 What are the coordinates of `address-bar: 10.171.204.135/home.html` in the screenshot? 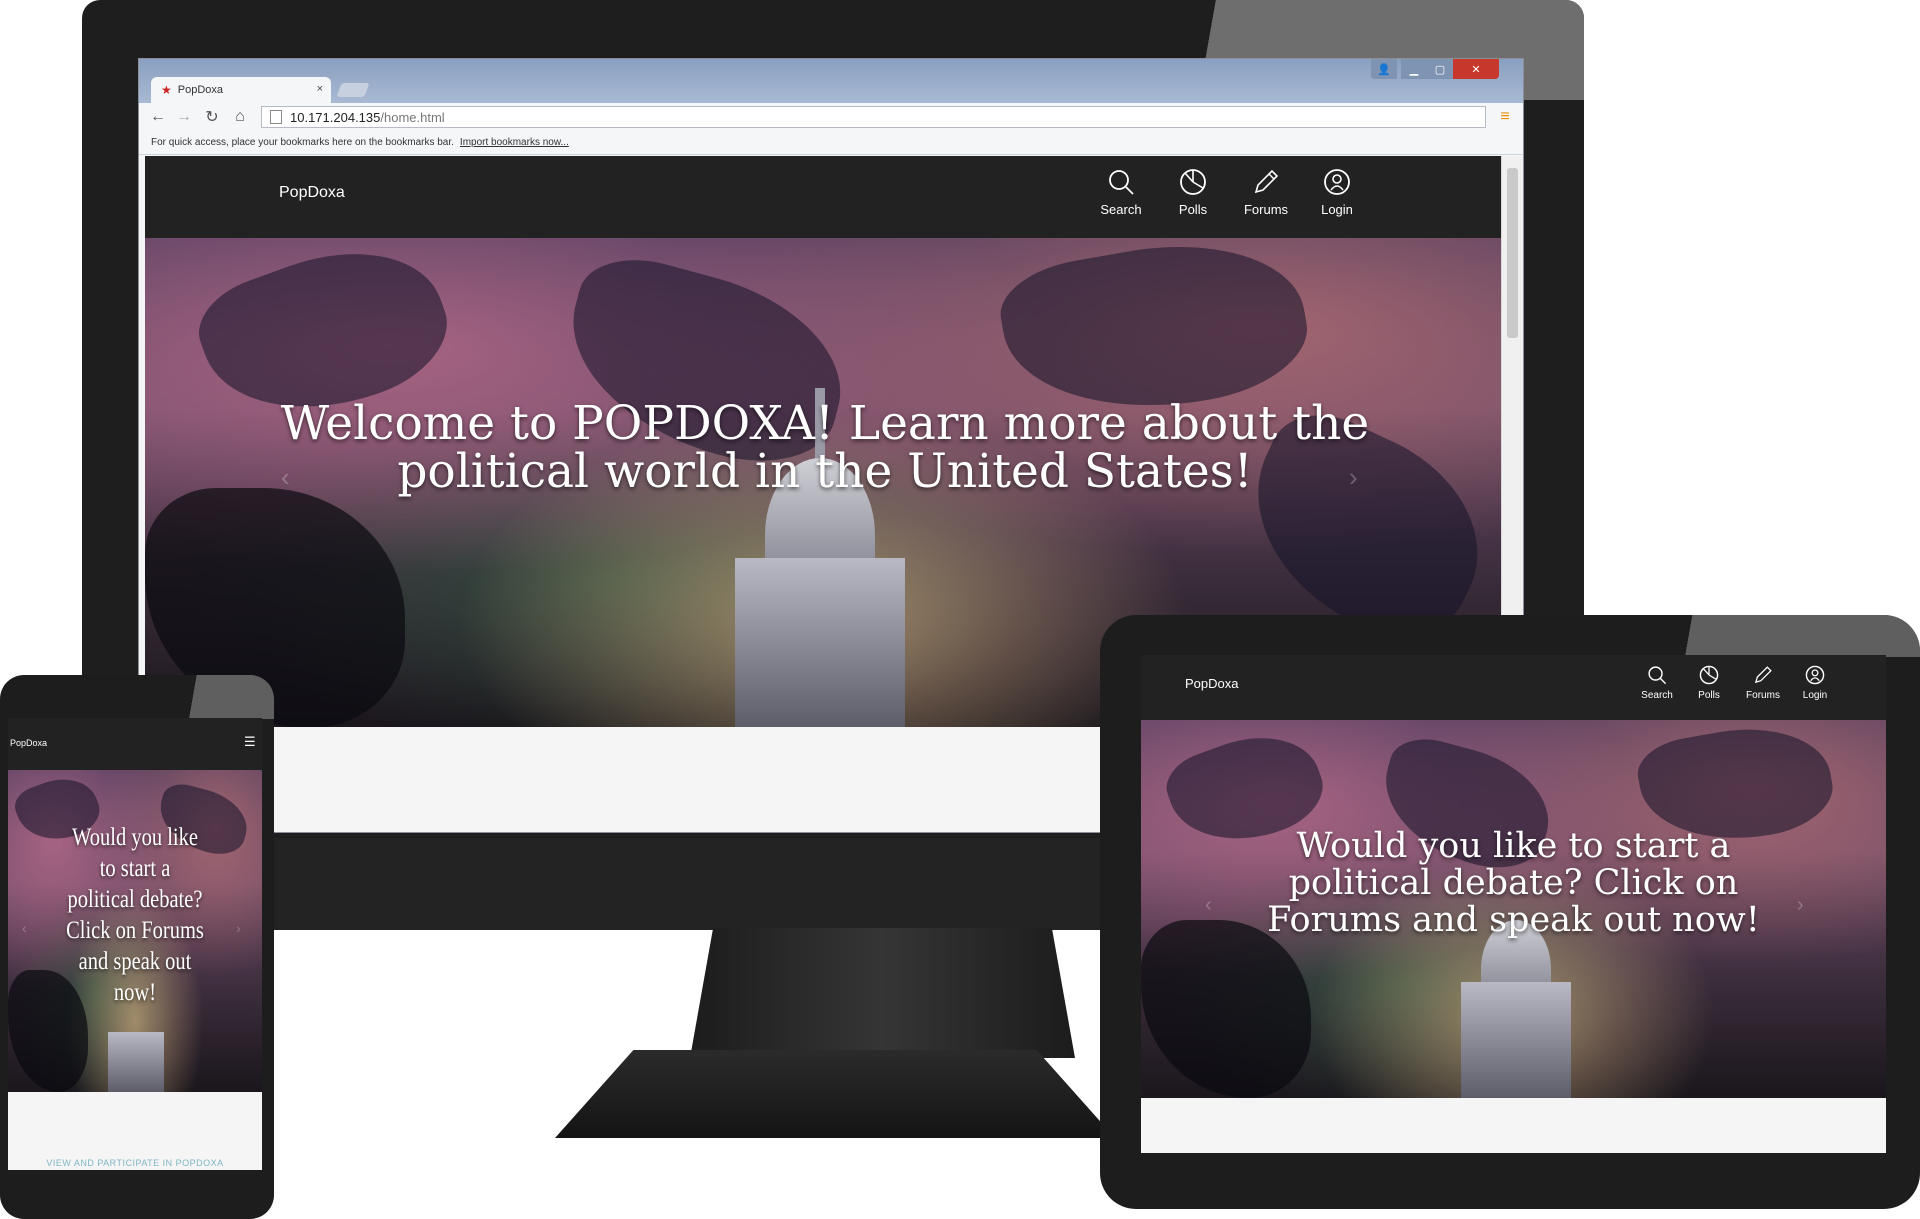 It's located at (873, 117).